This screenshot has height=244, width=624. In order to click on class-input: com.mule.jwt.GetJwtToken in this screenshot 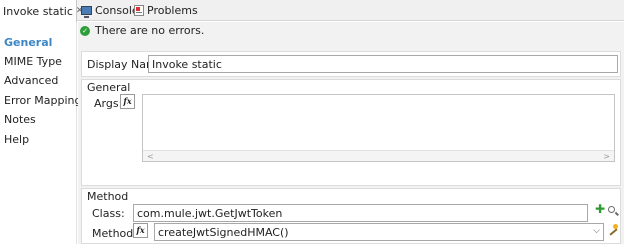, I will do `click(360, 213)`.